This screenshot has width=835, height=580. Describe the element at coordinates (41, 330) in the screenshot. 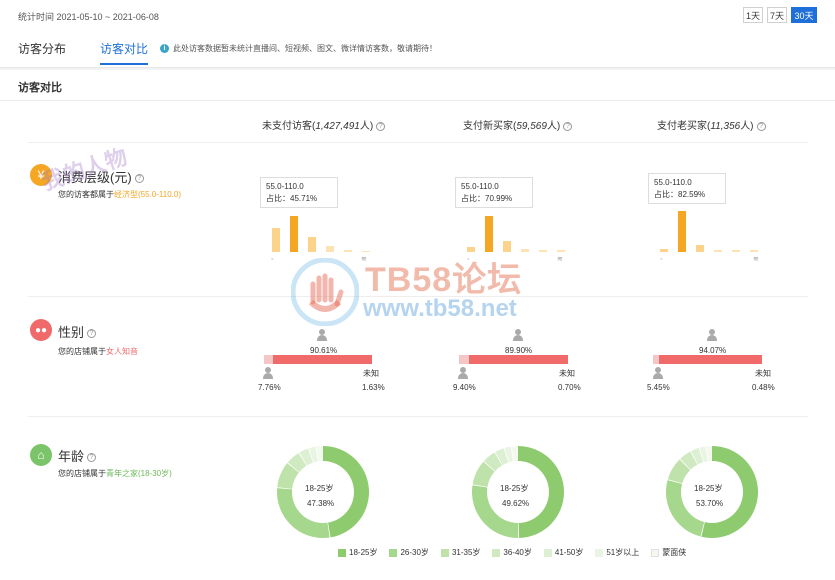

I see `people-icon: ●●` at that location.